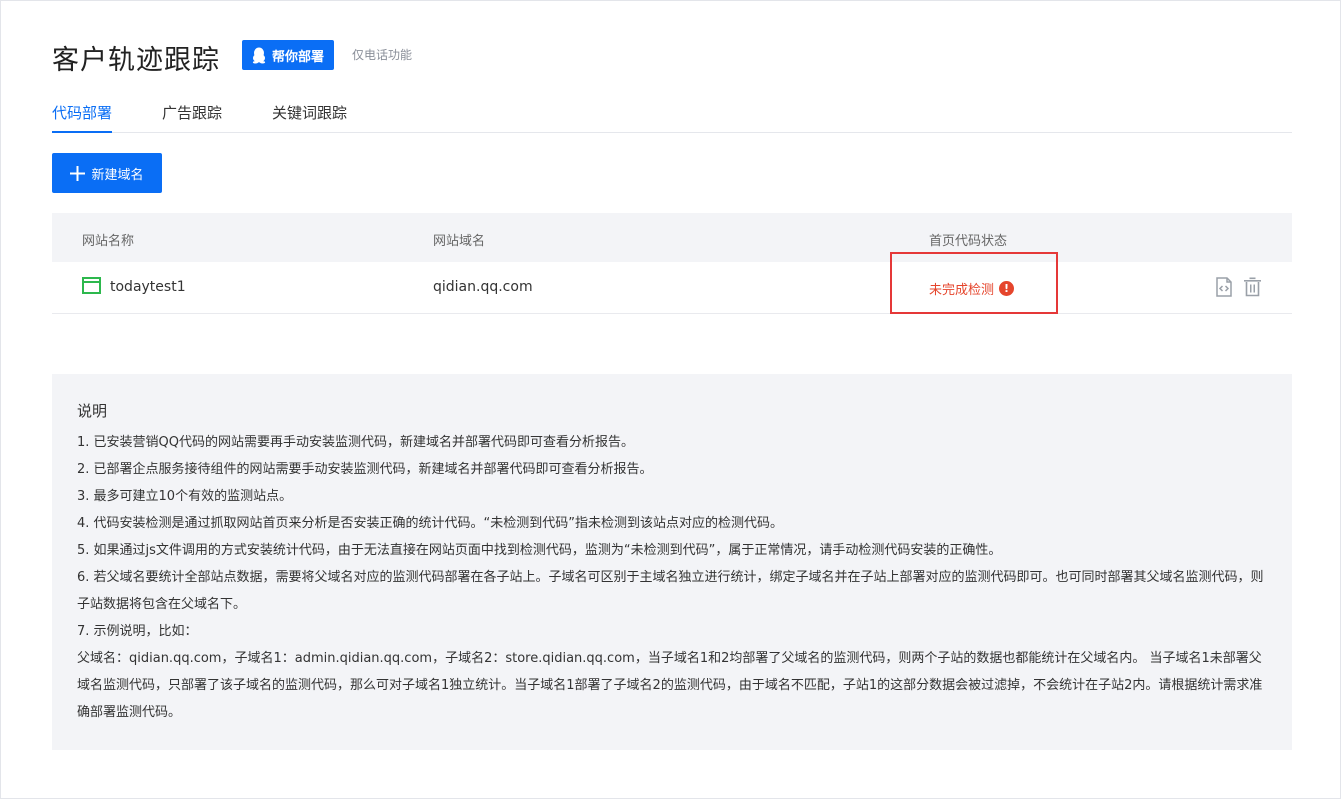 The height and width of the screenshot is (799, 1341). I want to click on site-name: todaytest1, so click(148, 287).